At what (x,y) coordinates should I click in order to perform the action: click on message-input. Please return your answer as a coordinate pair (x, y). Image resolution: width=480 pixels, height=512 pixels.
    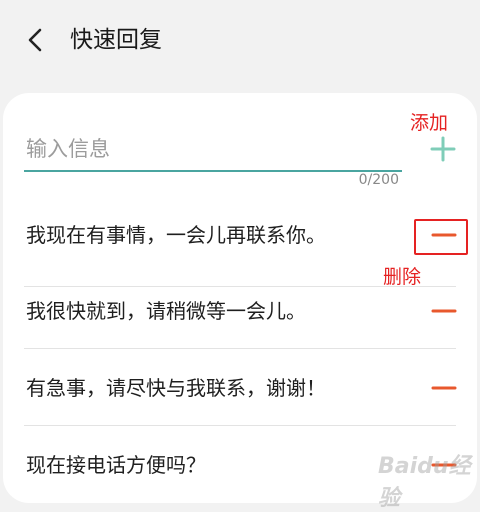
    Looking at the image, I should click on (213, 150).